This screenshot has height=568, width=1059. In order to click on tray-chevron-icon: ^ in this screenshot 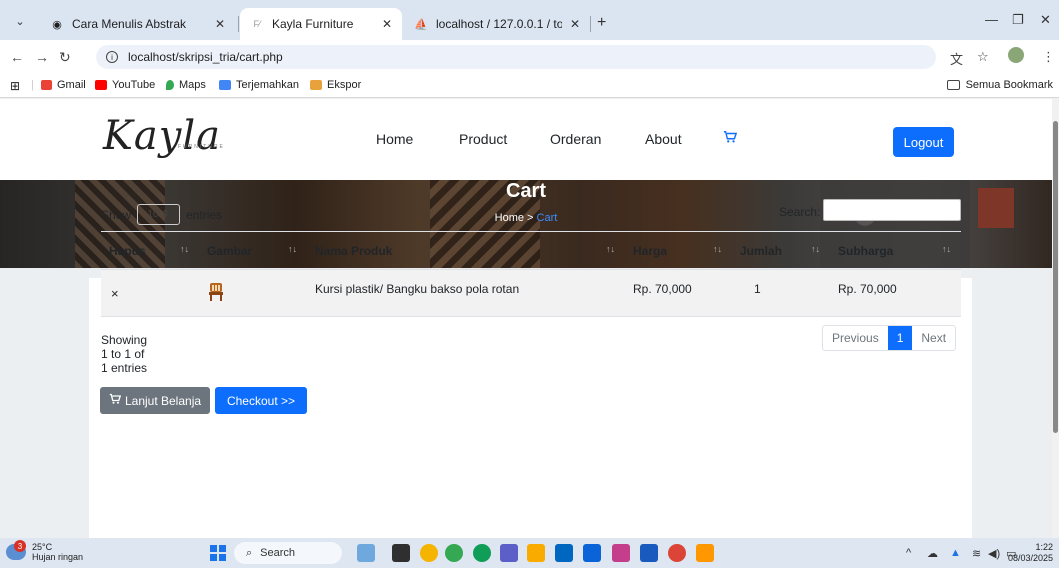, I will do `click(908, 553)`.